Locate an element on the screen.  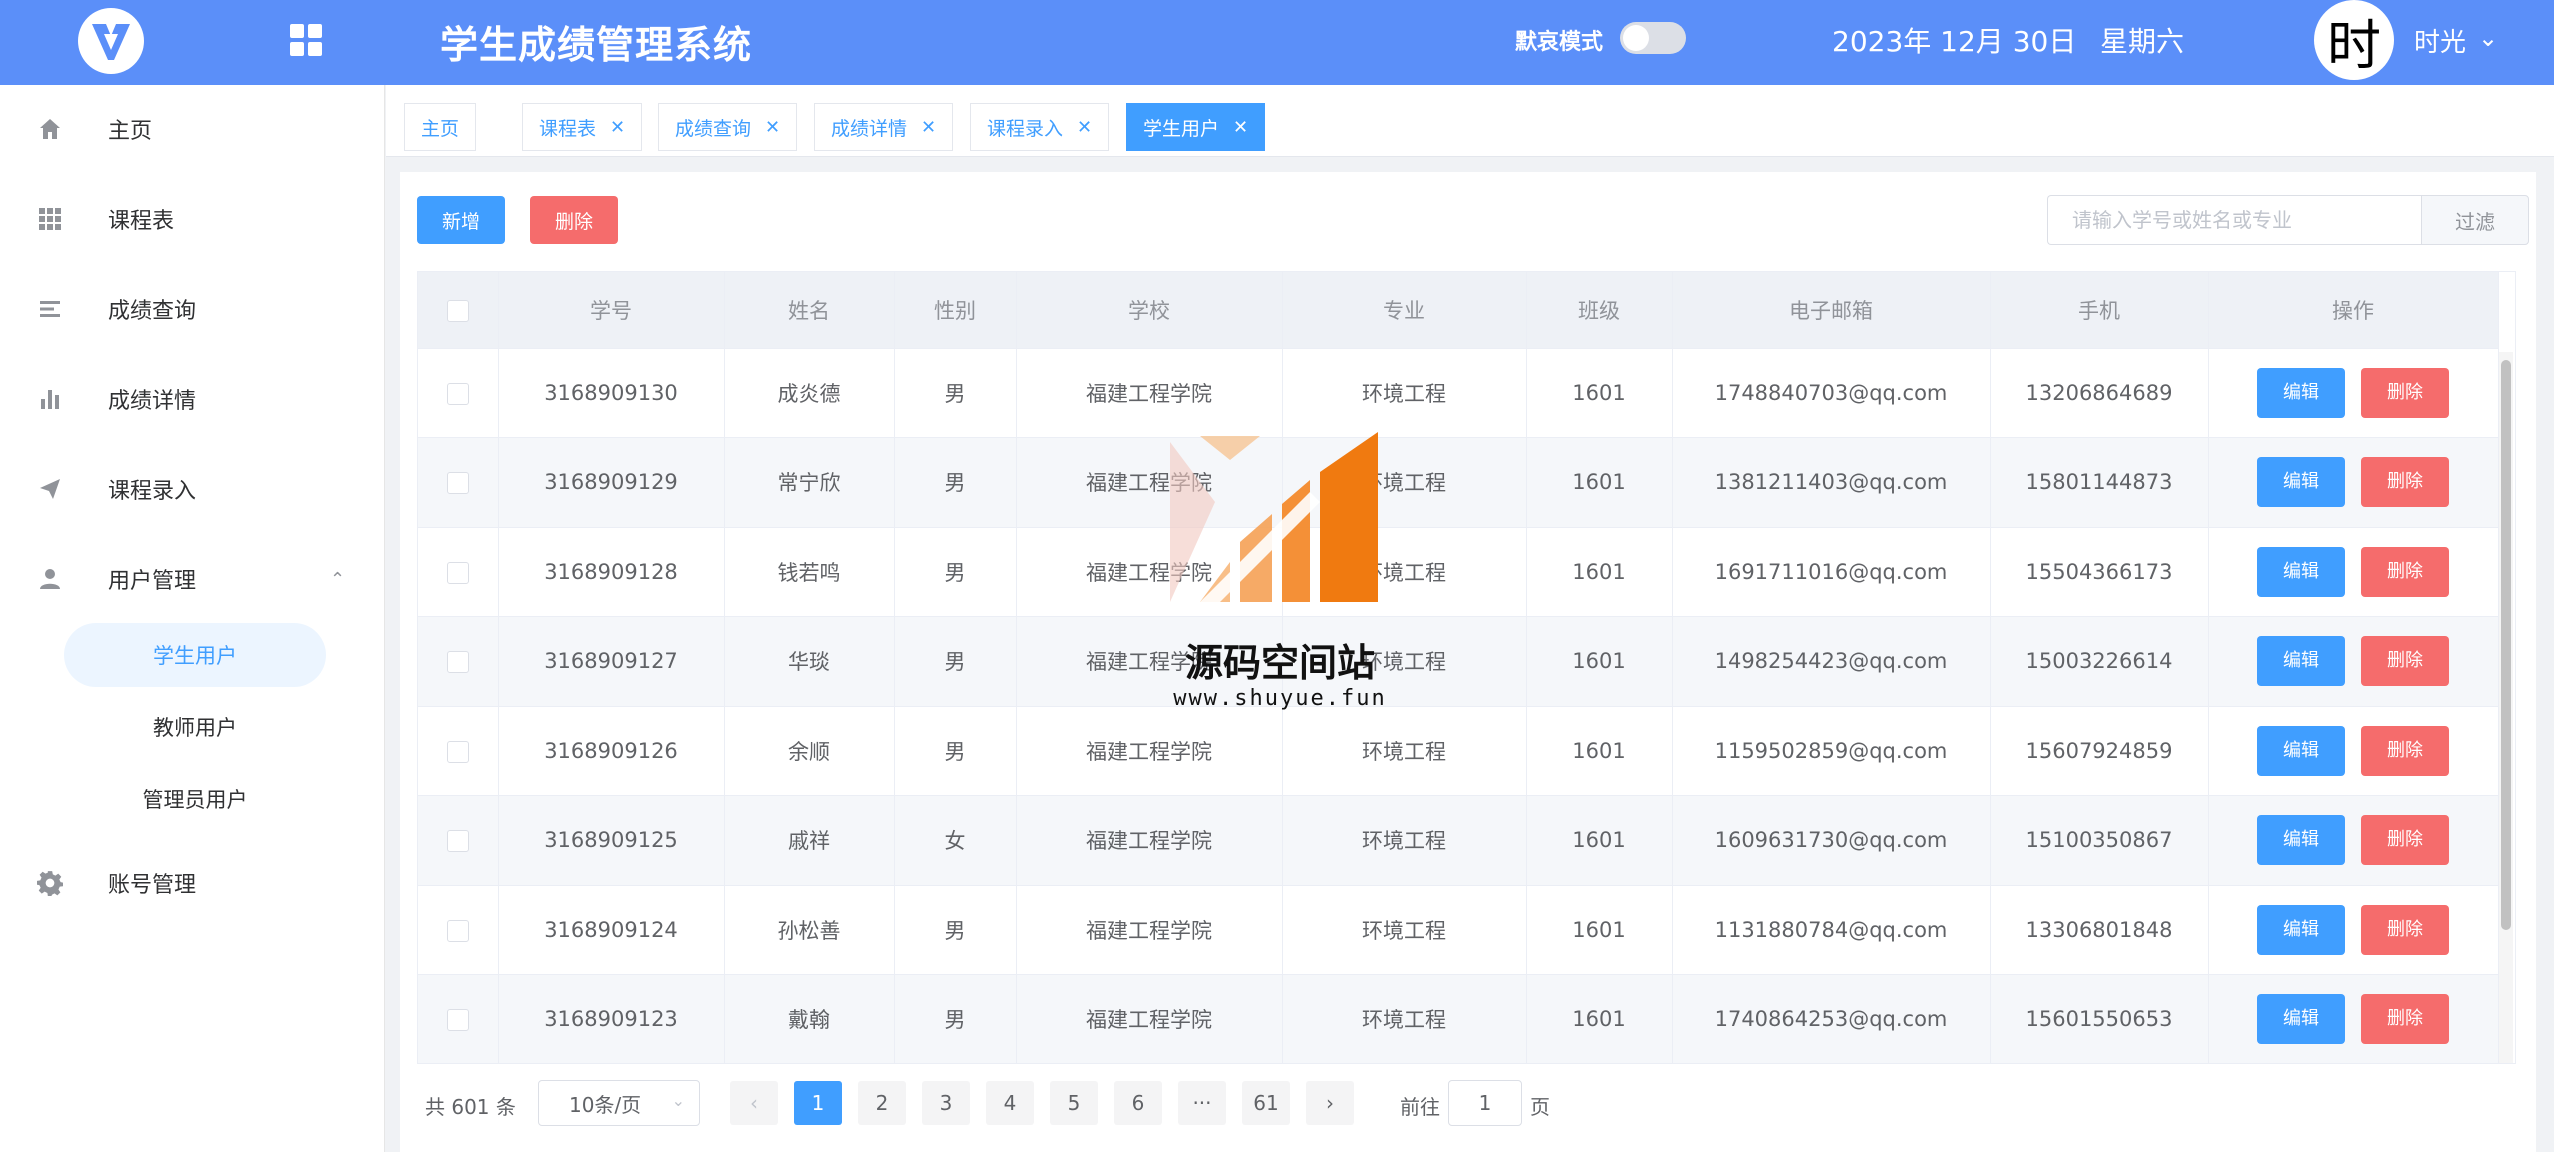
page-ellipsis-button: ··· is located at coordinates (1202, 1103).